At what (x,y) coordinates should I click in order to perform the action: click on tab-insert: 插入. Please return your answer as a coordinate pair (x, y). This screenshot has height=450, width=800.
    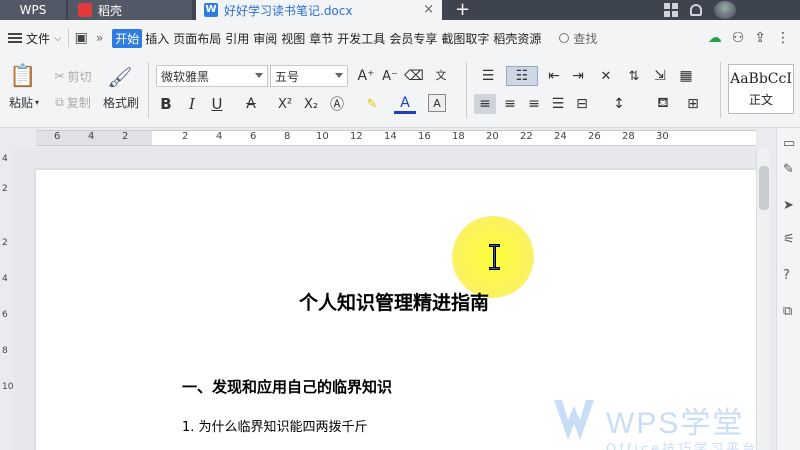
    Looking at the image, I should click on (157, 38).